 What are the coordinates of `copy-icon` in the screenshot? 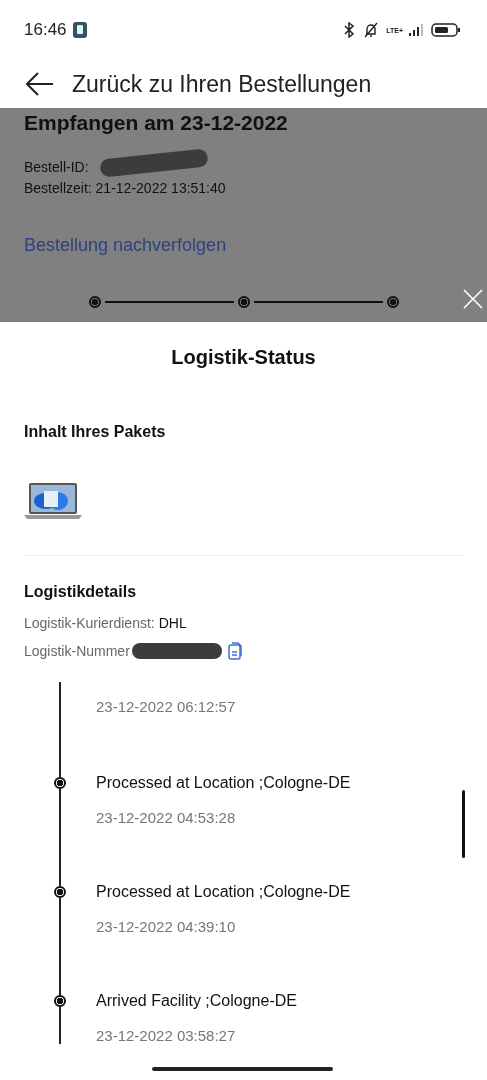 It's located at (234, 651).